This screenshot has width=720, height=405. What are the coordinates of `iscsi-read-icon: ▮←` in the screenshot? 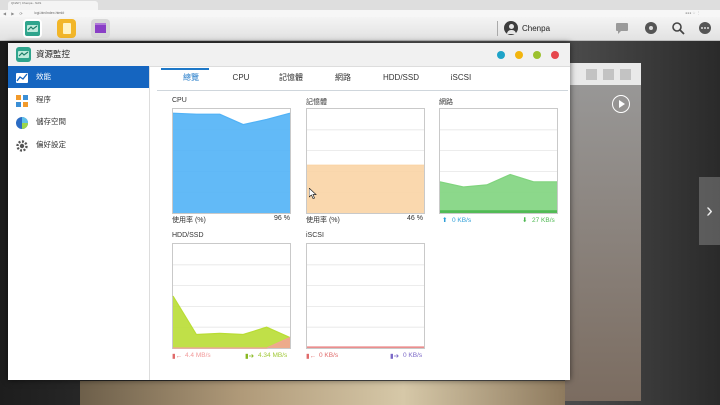 It's located at (311, 356).